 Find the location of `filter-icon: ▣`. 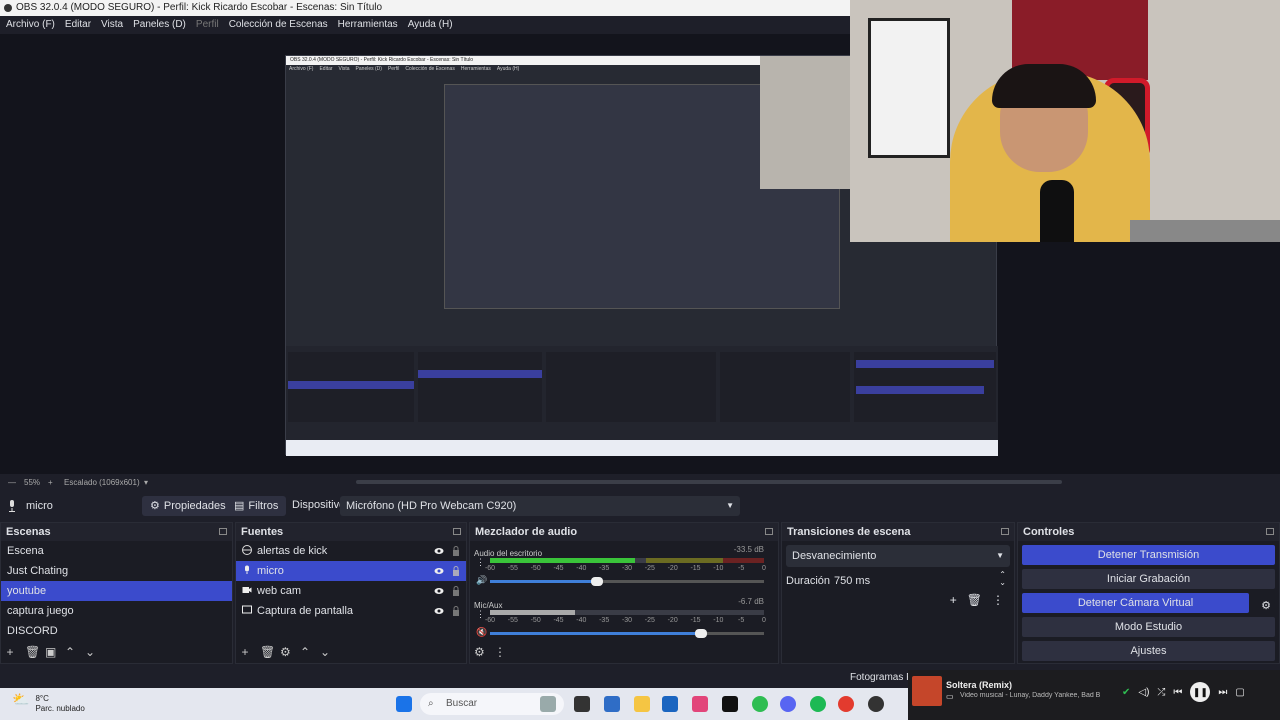

filter-icon: ▣ is located at coordinates (50, 652).